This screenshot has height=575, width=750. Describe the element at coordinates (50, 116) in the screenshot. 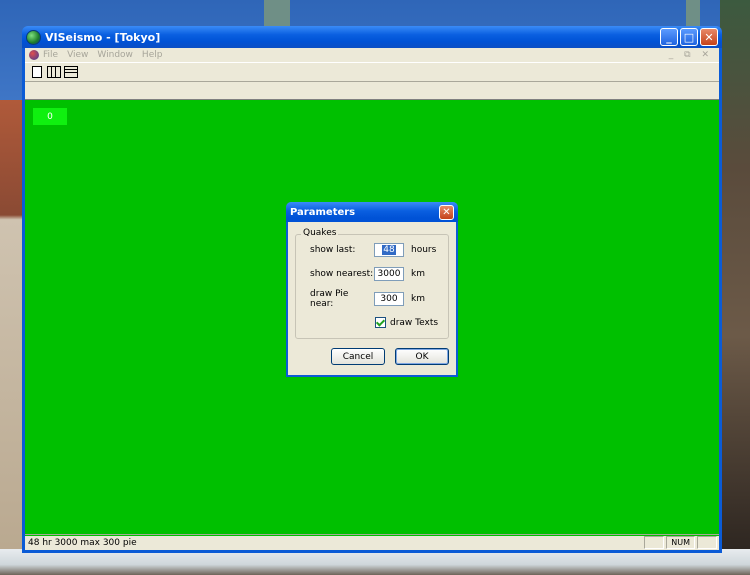

I see `quake-counter: 0` at that location.